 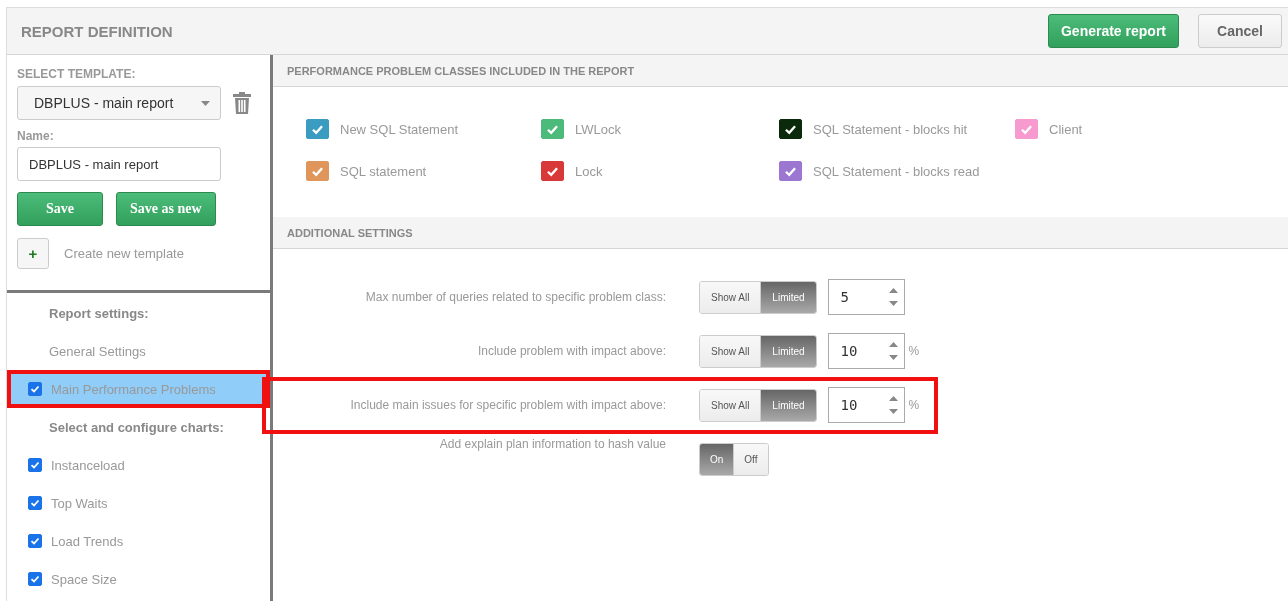 What do you see at coordinates (780, 233) in the screenshot?
I see `section-header: ADDITIONAL SETTINGS` at bounding box center [780, 233].